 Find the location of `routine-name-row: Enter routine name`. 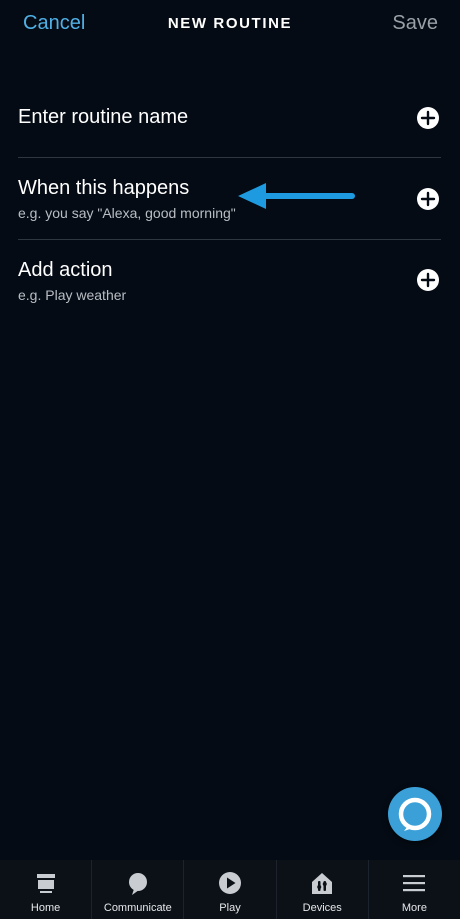

routine-name-row: Enter routine name is located at coordinates (229, 121).